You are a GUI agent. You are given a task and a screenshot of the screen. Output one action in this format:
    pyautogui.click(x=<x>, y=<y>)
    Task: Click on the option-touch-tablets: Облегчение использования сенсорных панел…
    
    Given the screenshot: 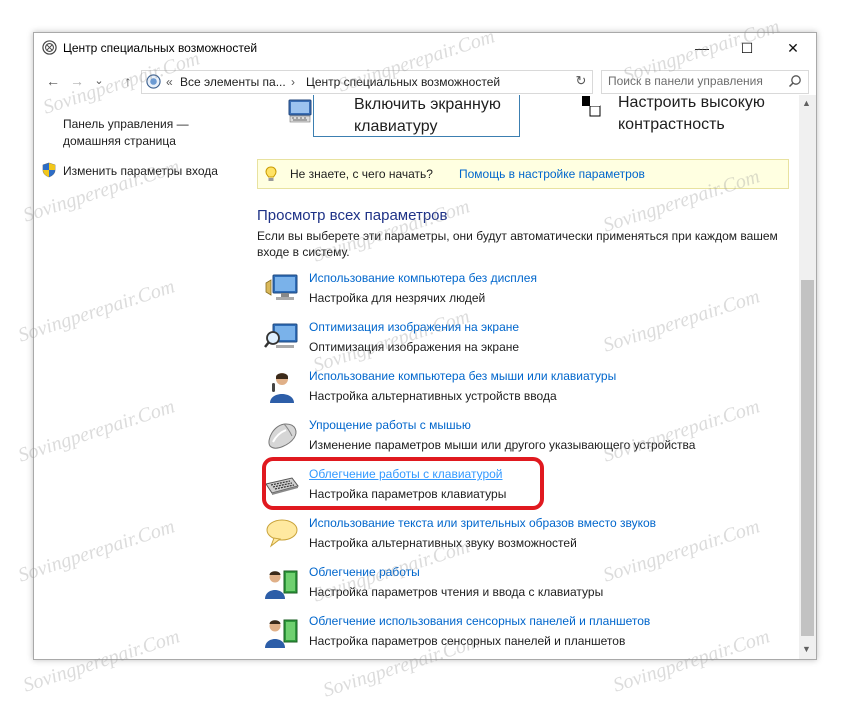 What is the action you would take?
    pyautogui.click(x=524, y=634)
    